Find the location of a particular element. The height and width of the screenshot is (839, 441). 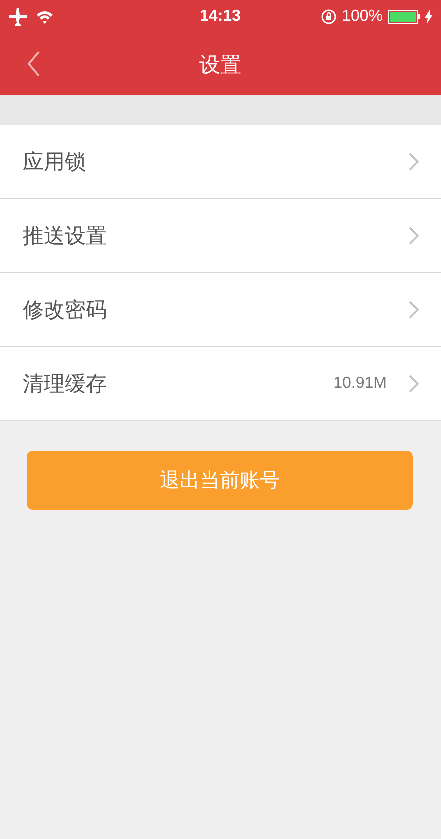

settings-row: 修改密码 is located at coordinates (220, 309).